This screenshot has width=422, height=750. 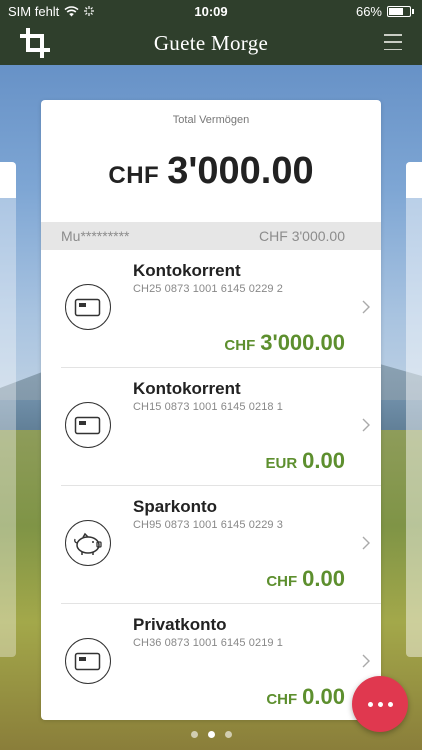 What do you see at coordinates (399, 11) in the screenshot?
I see `battery-icon` at bounding box center [399, 11].